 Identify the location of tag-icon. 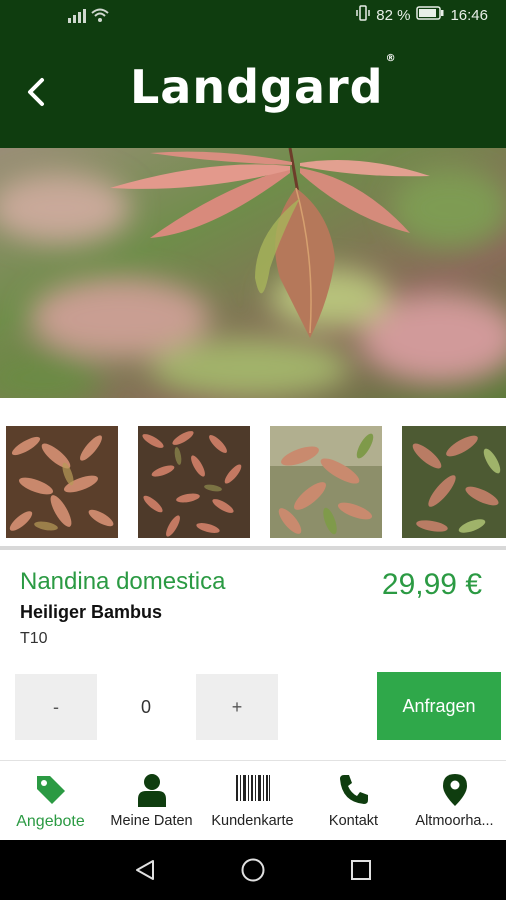
(50, 791).